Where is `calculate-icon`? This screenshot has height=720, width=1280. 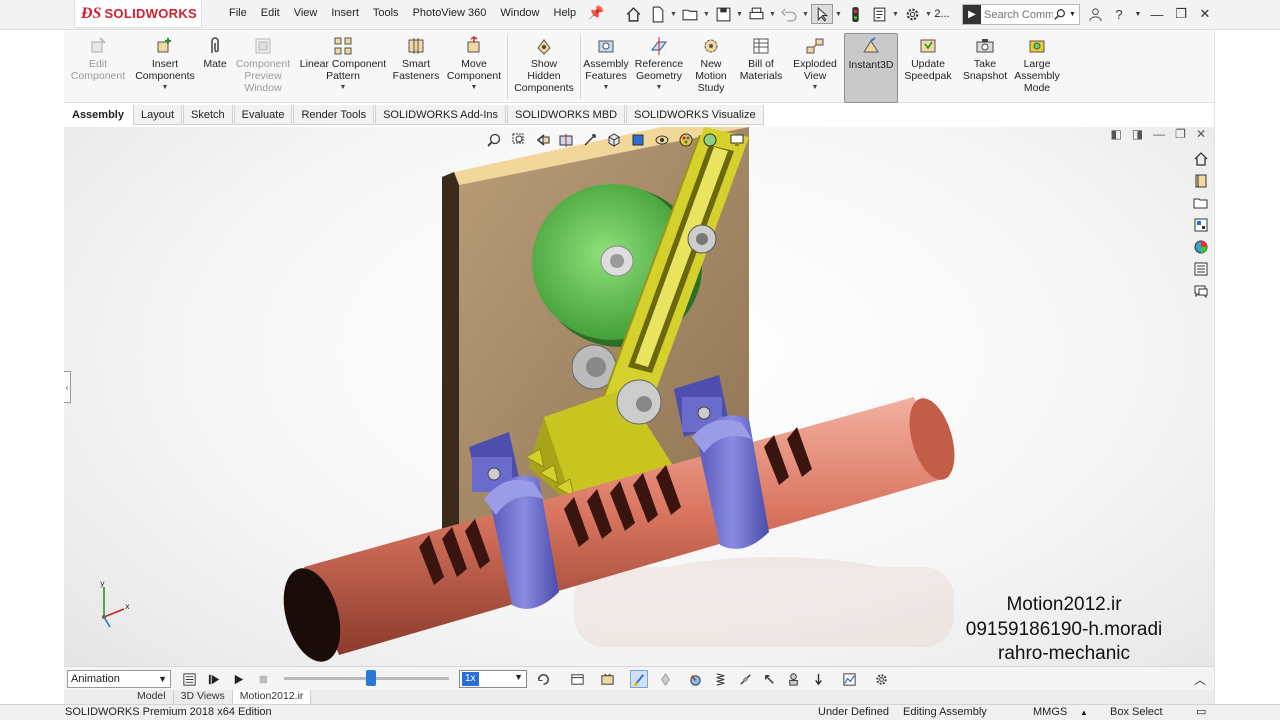
calculate-icon is located at coordinates (189, 679).